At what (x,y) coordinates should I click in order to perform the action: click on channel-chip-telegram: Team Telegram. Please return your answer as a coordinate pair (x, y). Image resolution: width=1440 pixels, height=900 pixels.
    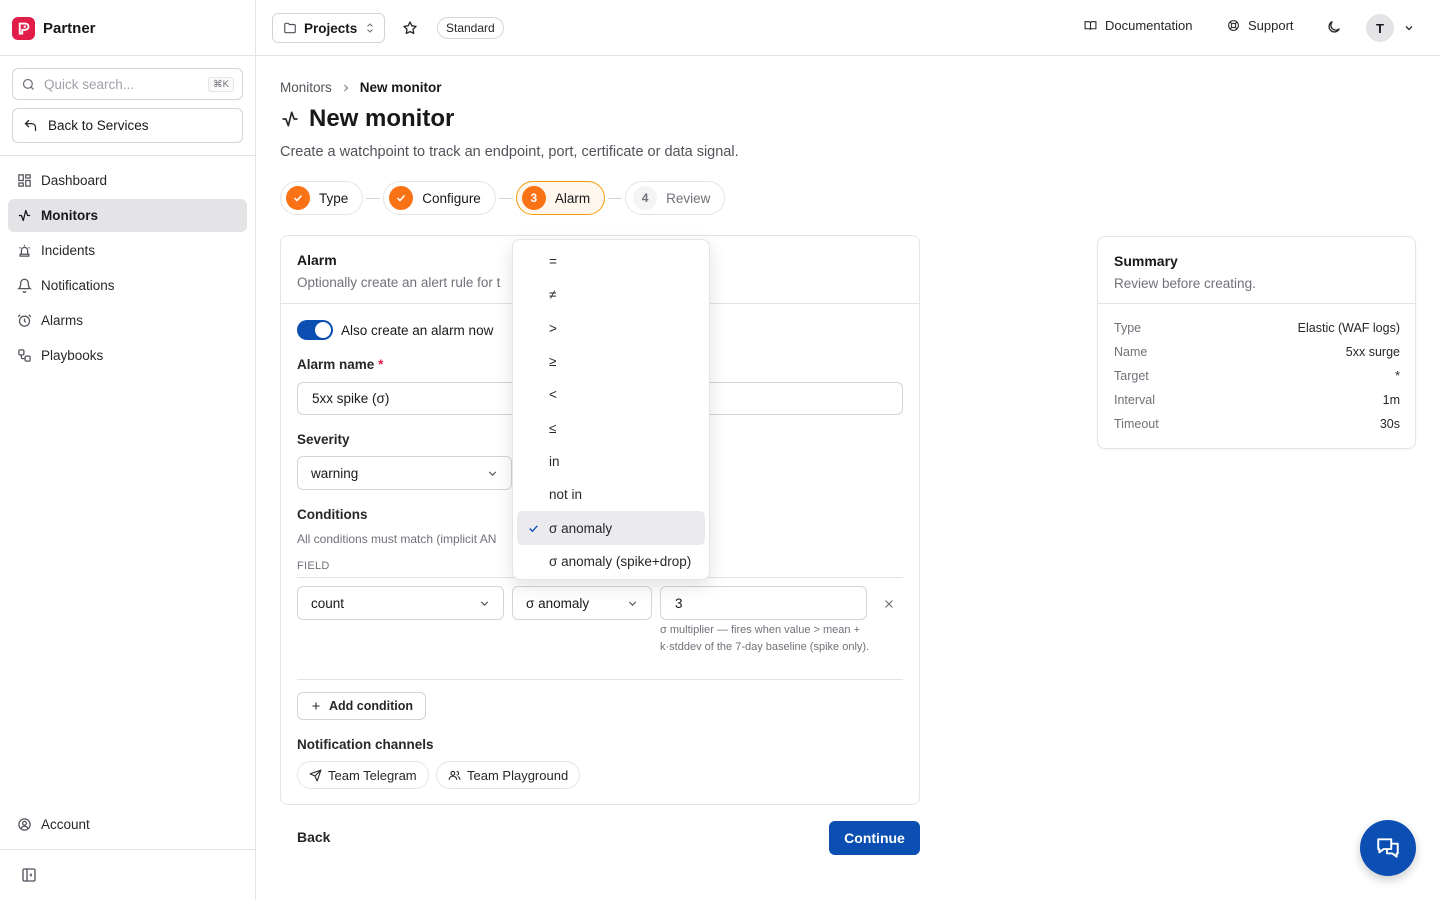
    Looking at the image, I should click on (363, 775).